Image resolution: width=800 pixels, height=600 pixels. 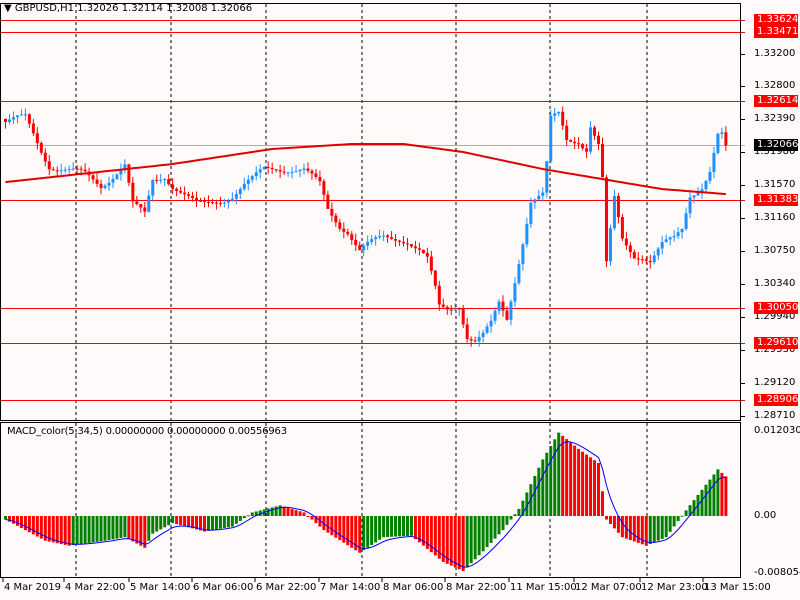 What do you see at coordinates (776, 343) in the screenshot?
I see `price-level-tag: 1.29610` at bounding box center [776, 343].